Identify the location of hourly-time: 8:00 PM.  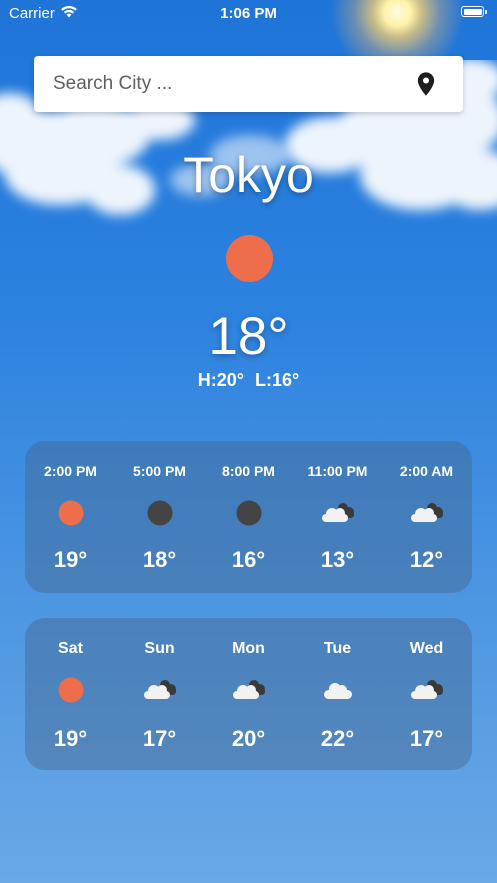
(248, 471).